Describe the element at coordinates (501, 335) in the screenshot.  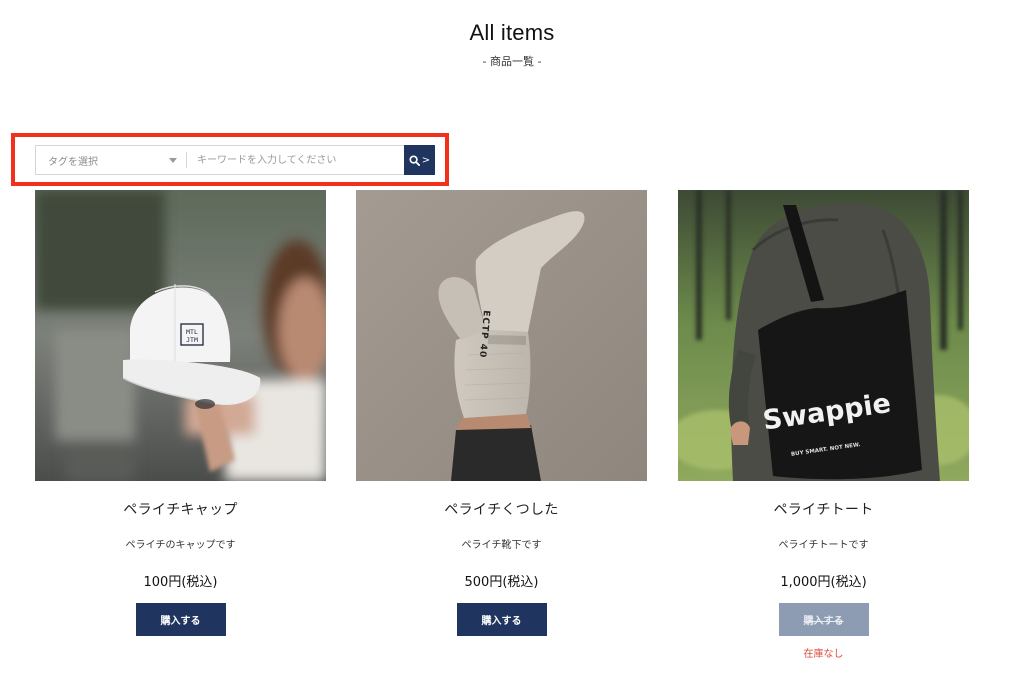
I see `product-image-socks: ECTP 40` at that location.